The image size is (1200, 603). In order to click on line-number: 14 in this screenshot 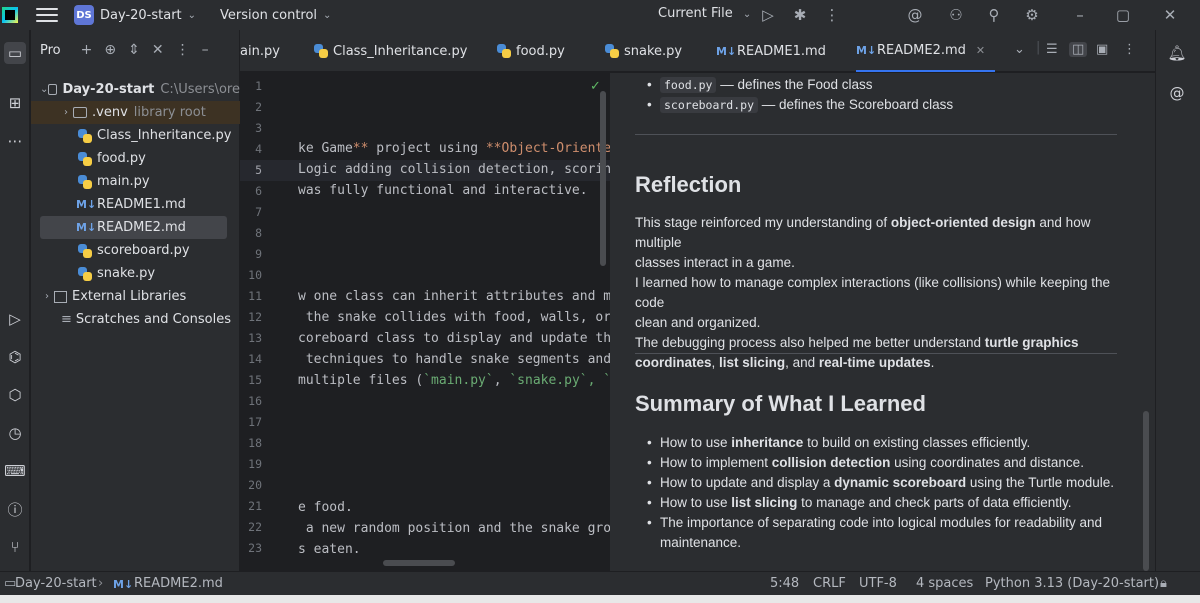, I will do `click(251, 359)`.